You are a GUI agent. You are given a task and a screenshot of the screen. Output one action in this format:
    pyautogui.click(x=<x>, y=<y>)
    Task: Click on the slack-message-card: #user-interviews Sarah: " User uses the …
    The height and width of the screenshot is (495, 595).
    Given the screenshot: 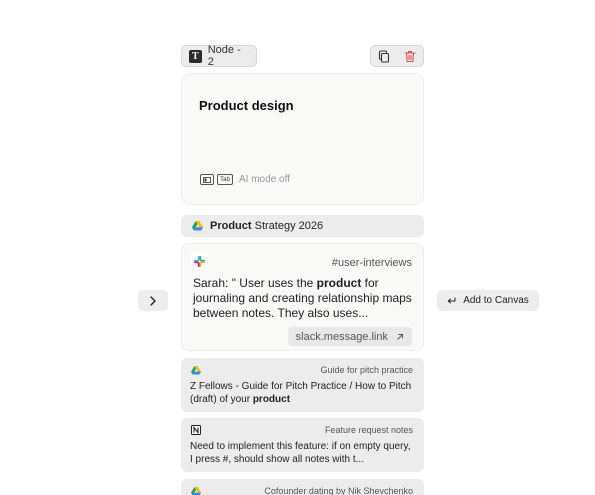 What is the action you would take?
    pyautogui.click(x=302, y=297)
    